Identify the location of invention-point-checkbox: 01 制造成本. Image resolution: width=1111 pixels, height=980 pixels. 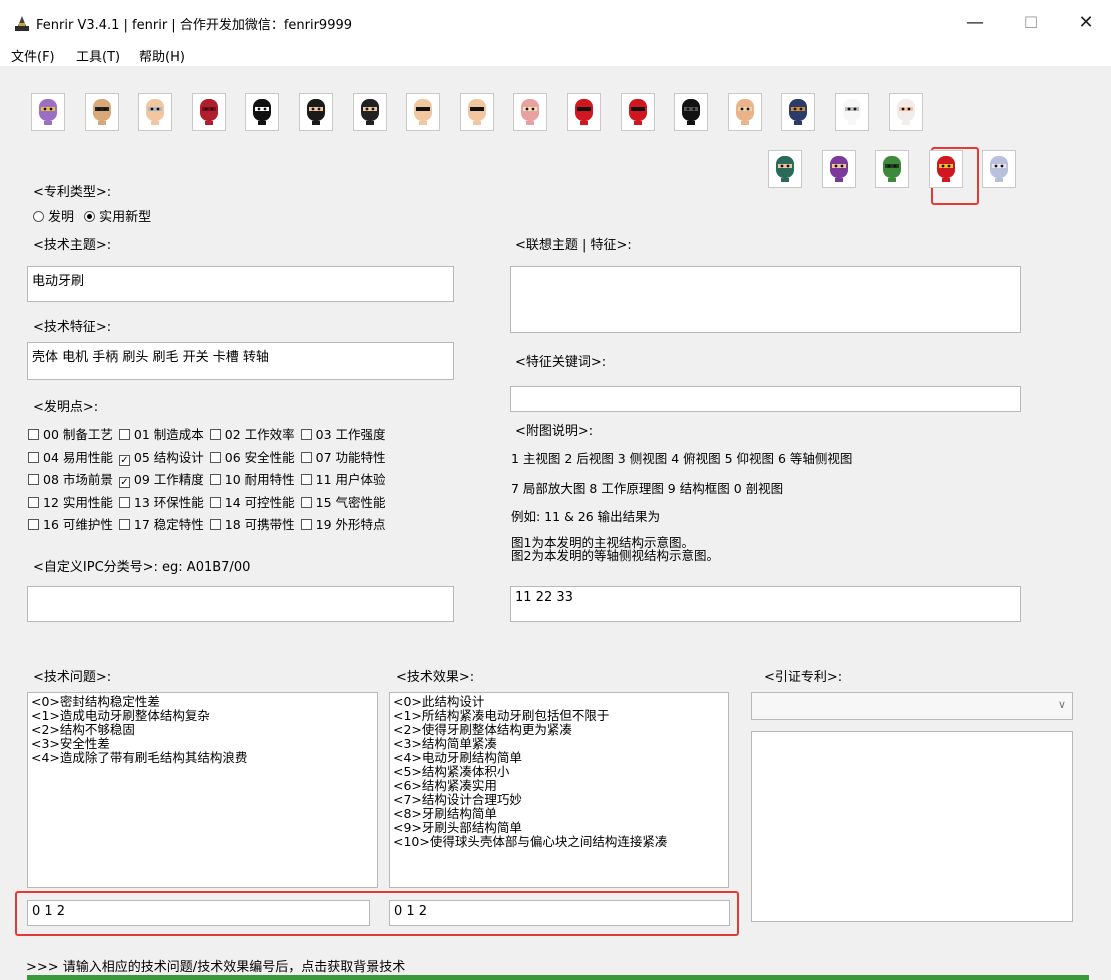
(161, 433).